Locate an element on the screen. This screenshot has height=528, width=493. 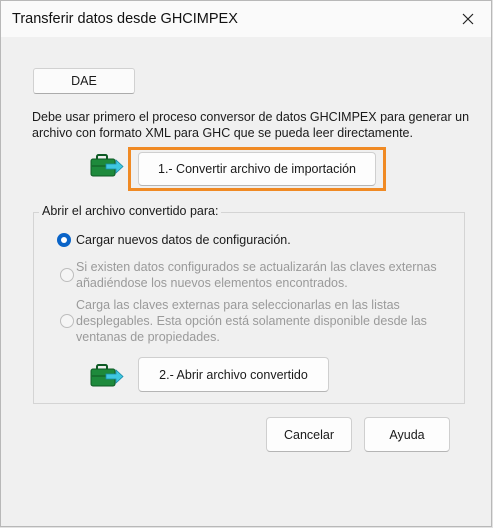
open-options-group-label: Abrir el archivo convertido para: is located at coordinates (130, 211).